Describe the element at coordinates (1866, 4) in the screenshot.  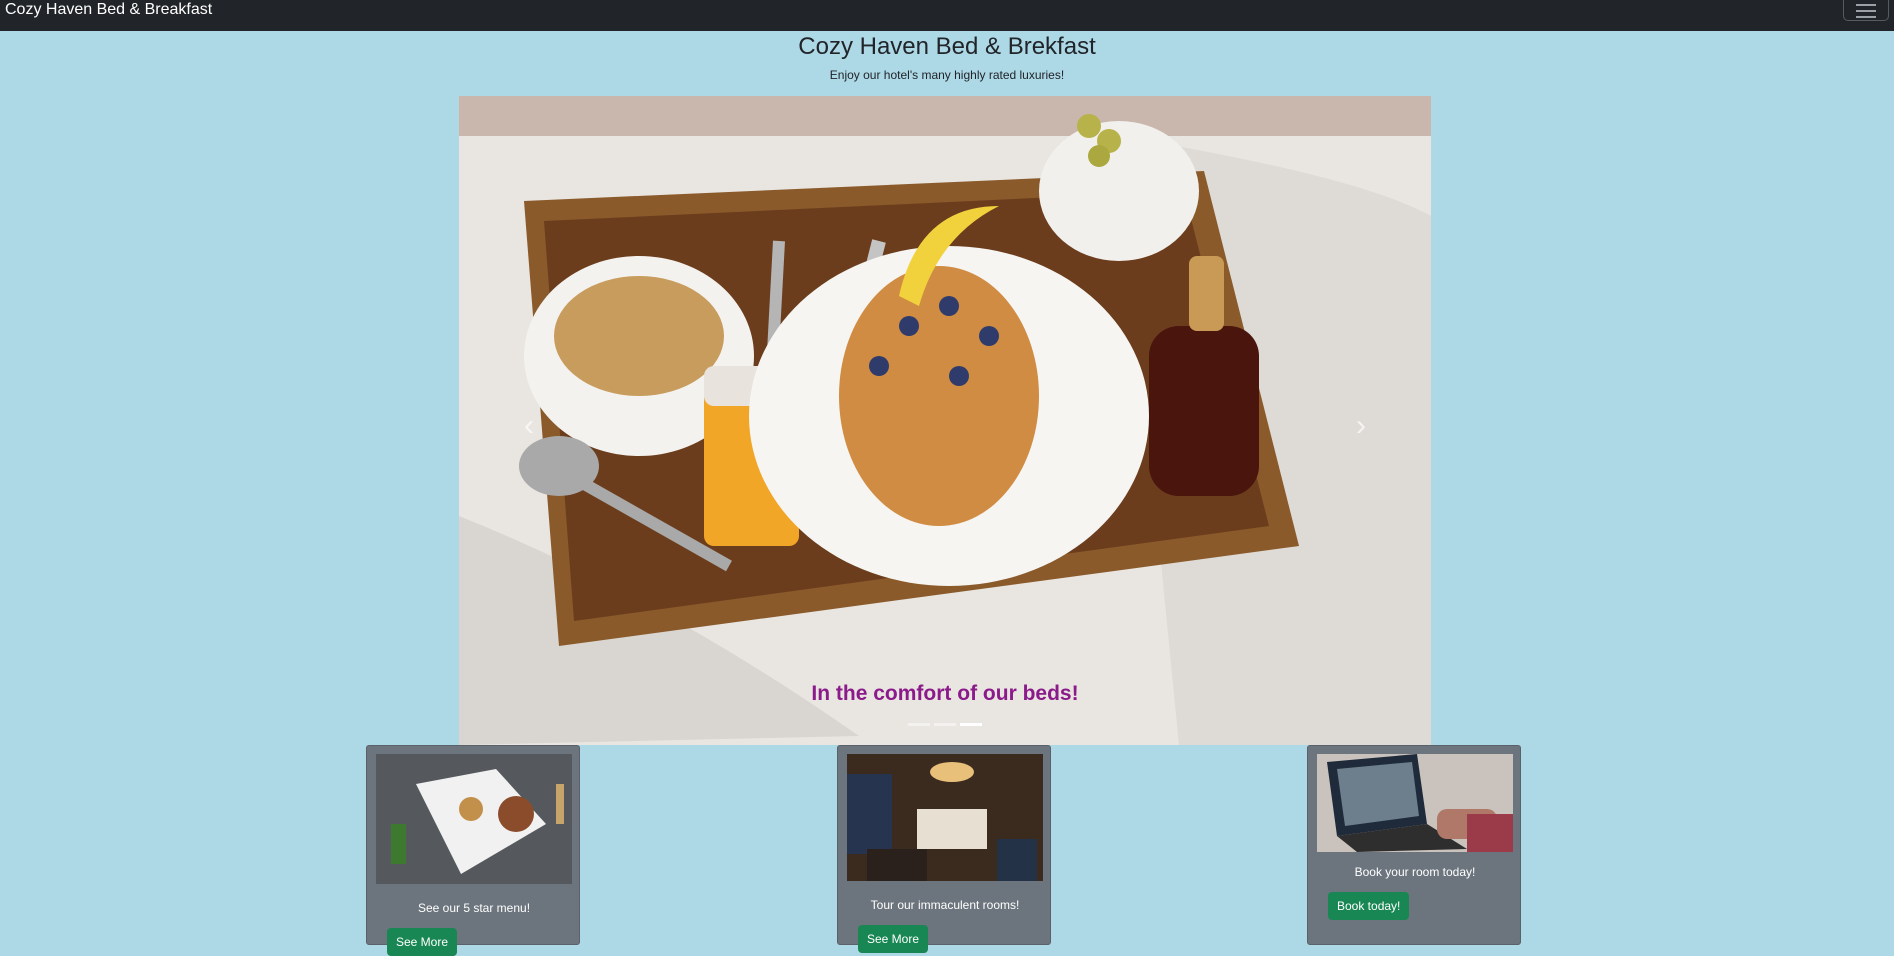
I see `hamburger-icon` at that location.